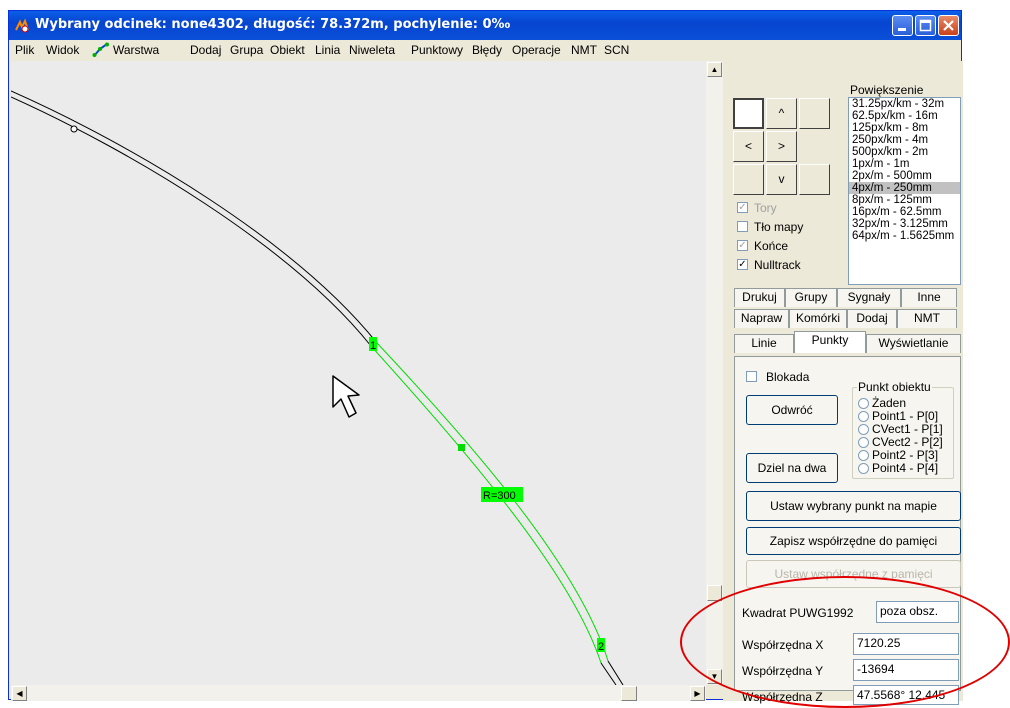  What do you see at coordinates (287, 50) in the screenshot?
I see `menu-obiekt: Obiekt` at bounding box center [287, 50].